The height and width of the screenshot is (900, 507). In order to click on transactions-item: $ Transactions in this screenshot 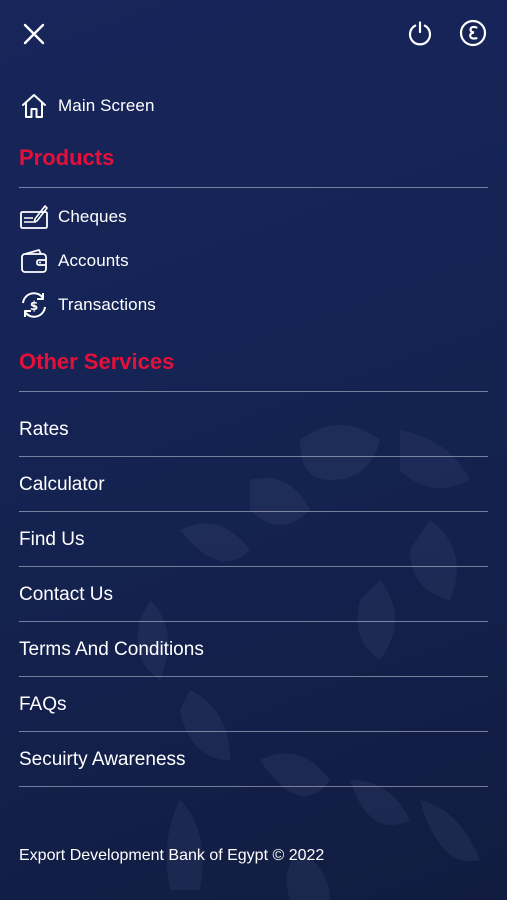, I will do `click(87, 305)`.